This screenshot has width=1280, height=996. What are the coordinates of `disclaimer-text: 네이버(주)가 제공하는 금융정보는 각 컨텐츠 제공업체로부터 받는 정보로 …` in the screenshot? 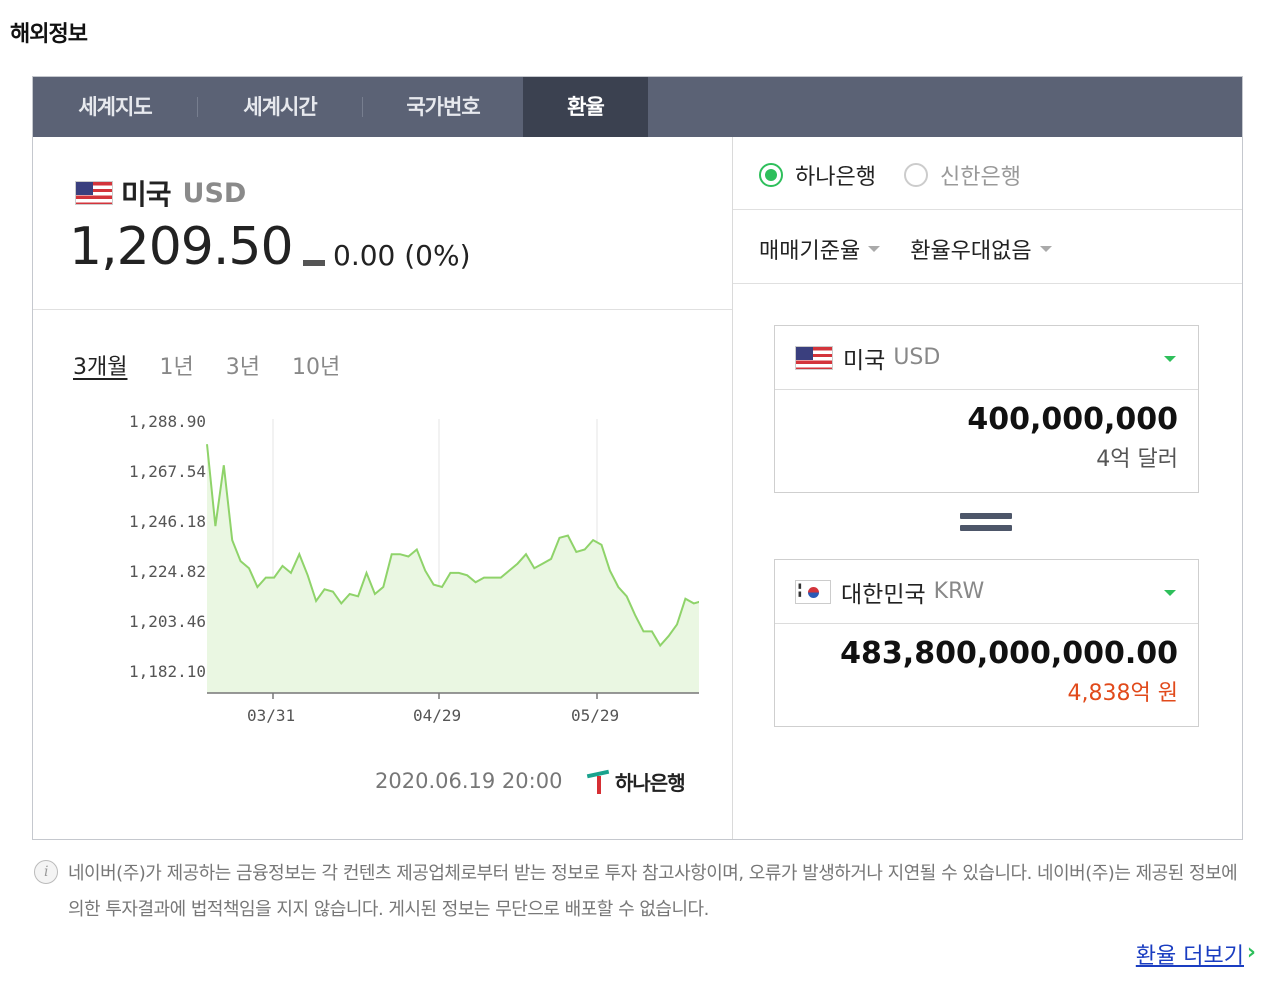 It's located at (653, 891).